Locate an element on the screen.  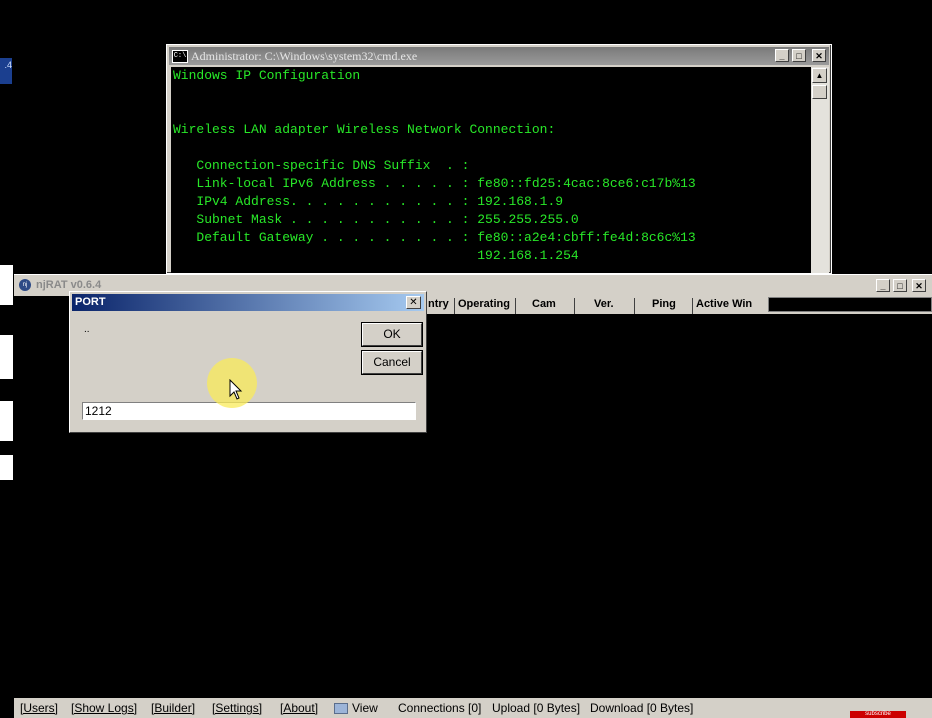
port-dialog-title: PORT is located at coordinates (90, 302).